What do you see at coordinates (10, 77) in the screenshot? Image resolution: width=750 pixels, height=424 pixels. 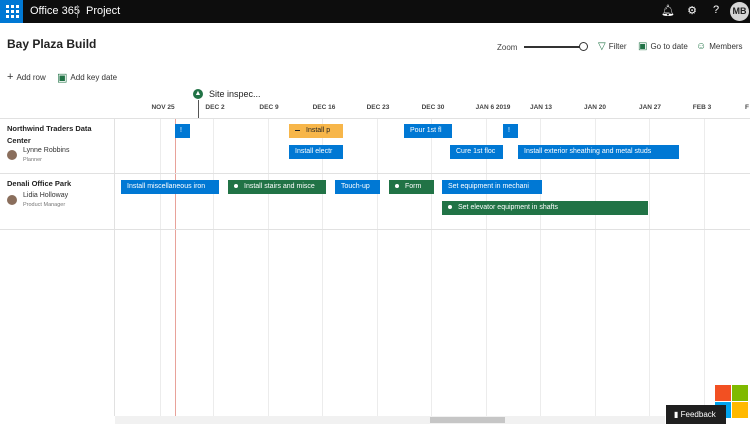 I see `plus-icon: +` at bounding box center [10, 77].